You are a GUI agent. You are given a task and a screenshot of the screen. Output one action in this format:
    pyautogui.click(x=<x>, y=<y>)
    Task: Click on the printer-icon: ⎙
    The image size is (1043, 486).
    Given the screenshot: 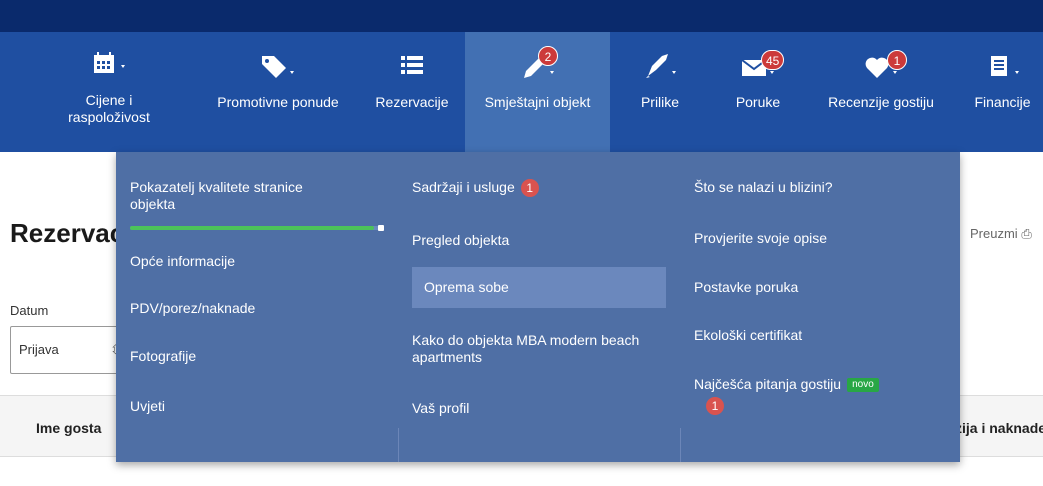 What is the action you would take?
    pyautogui.click(x=1026, y=233)
    